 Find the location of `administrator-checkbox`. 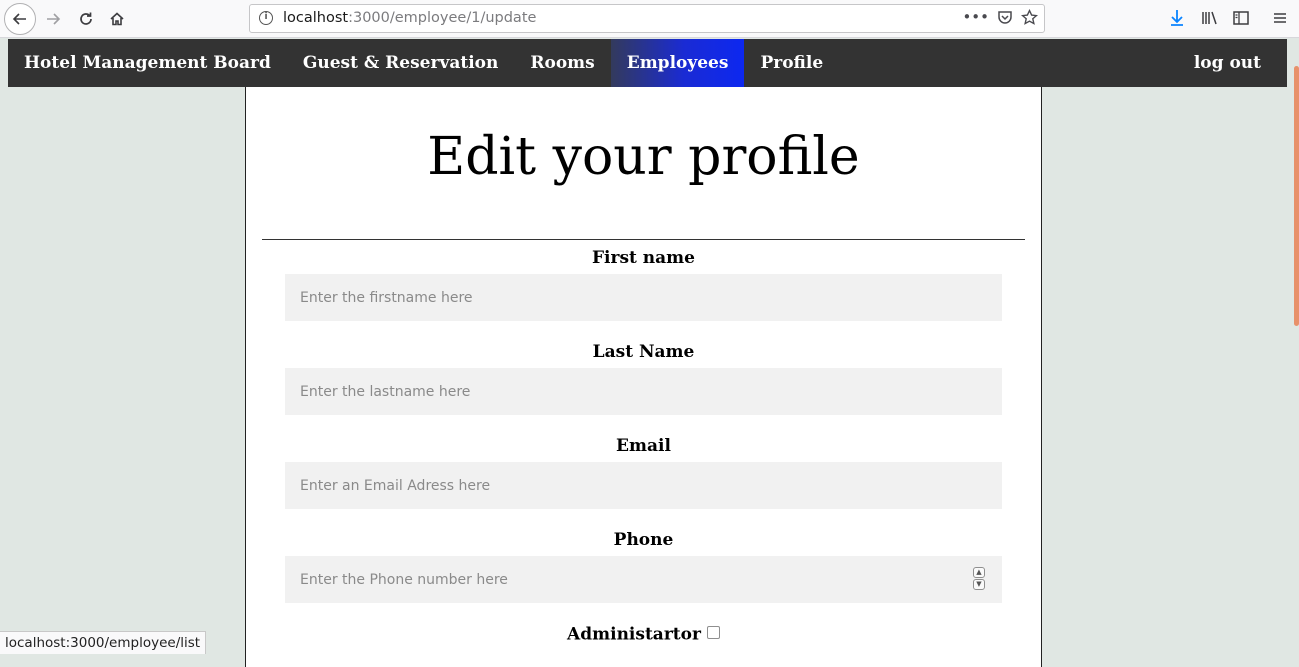

administrator-checkbox is located at coordinates (713, 632).